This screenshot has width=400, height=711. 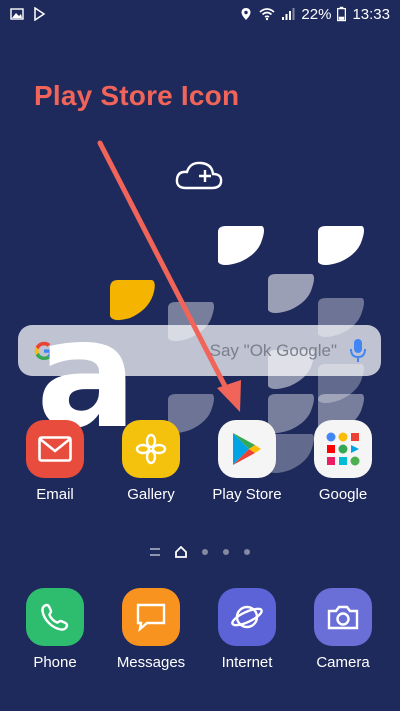 I want to click on home-icon, so click(x=181, y=552).